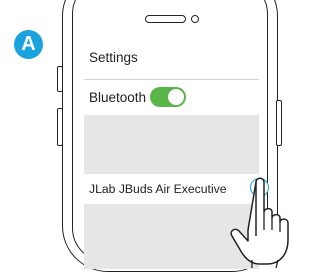 The image size is (320, 272). What do you see at coordinates (171, 57) in the screenshot?
I see `settings-header: Settings` at bounding box center [171, 57].